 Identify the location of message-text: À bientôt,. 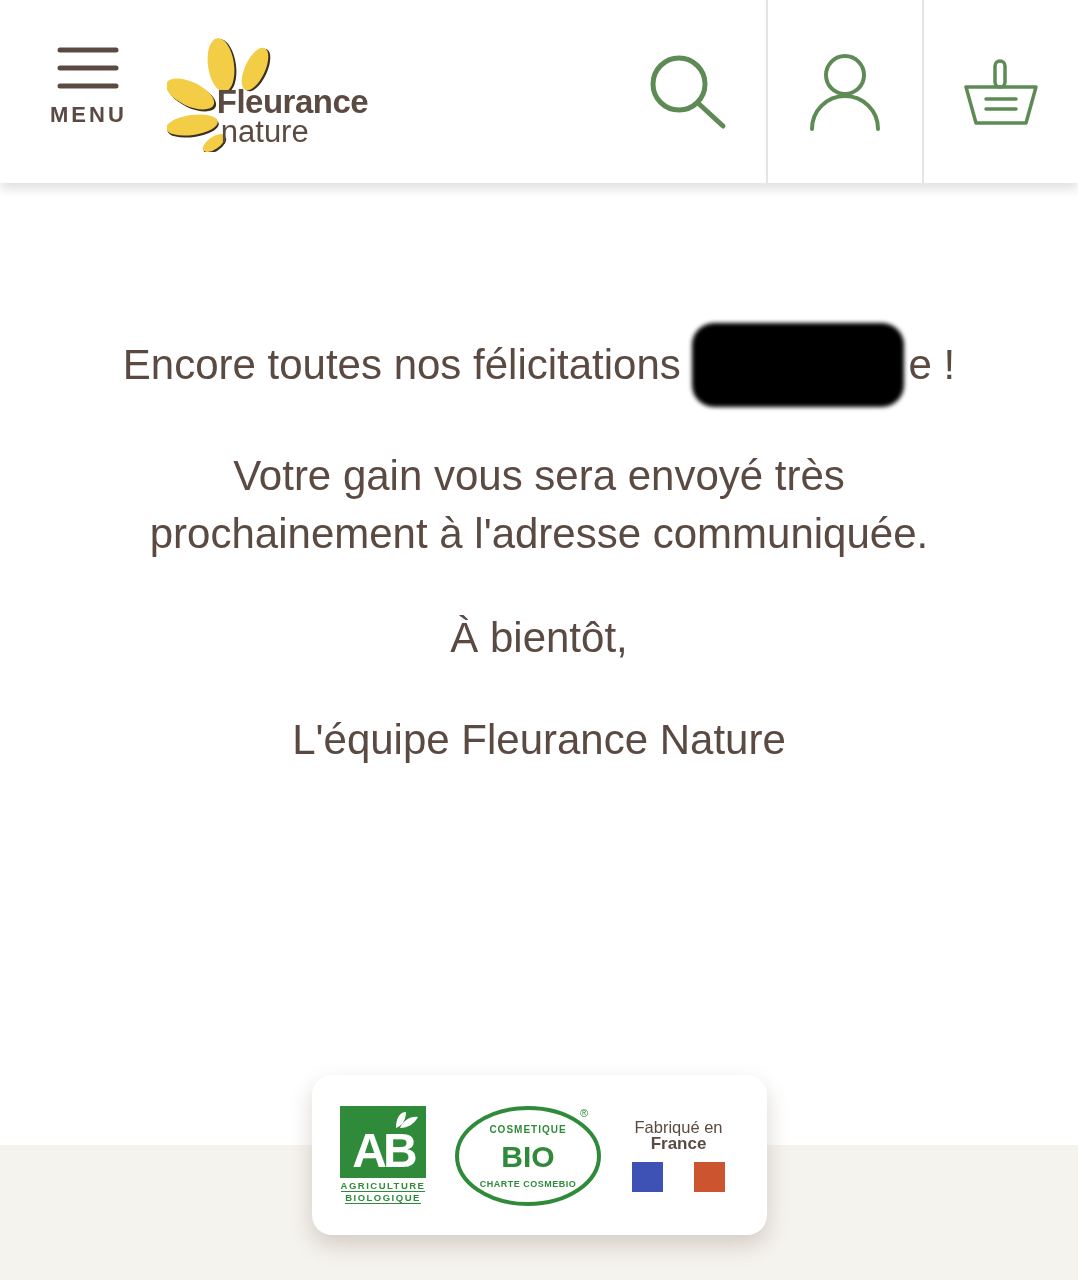
(539, 638).